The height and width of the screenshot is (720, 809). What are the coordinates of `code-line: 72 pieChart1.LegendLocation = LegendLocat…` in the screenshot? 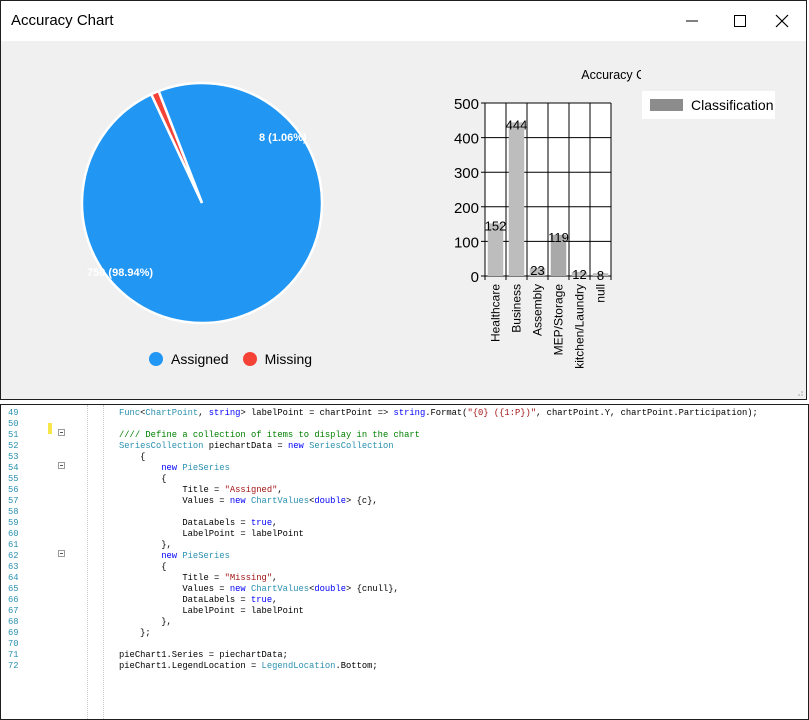 It's located at (404, 666).